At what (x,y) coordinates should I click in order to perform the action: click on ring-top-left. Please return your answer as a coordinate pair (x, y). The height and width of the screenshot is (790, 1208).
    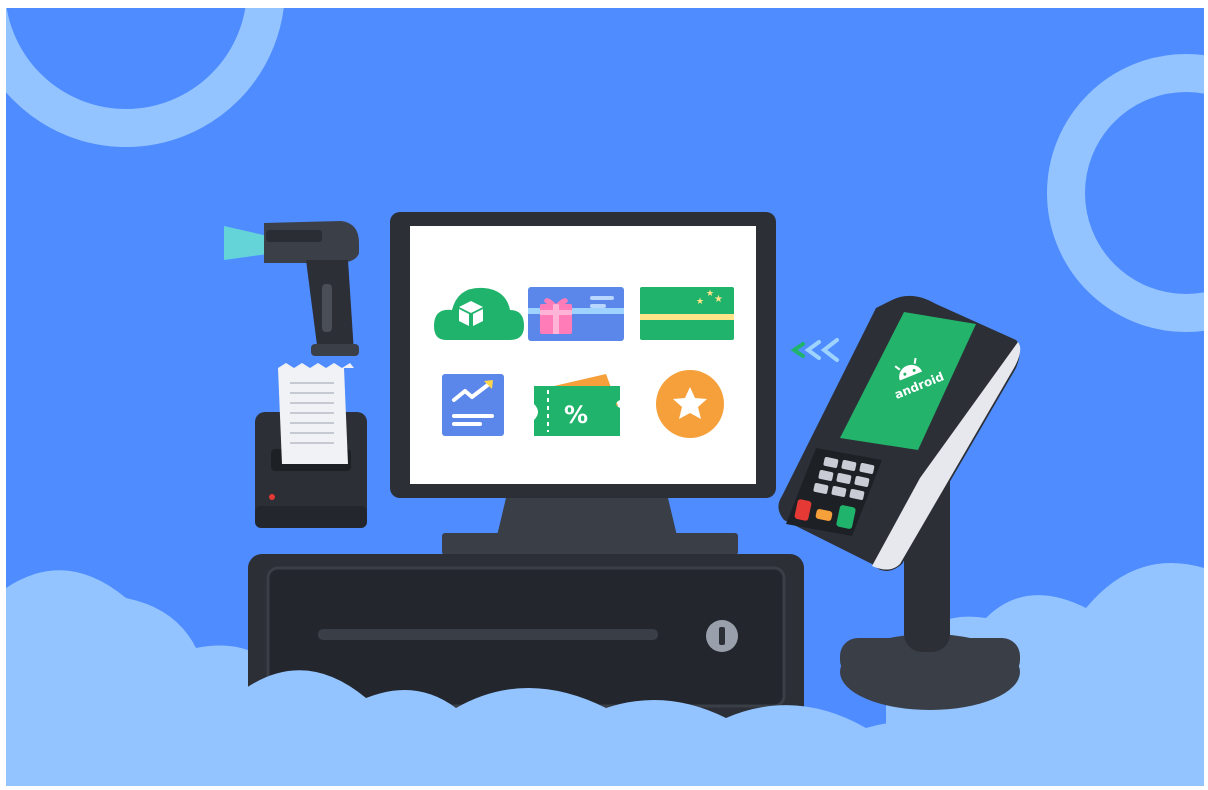
    Looking at the image, I should click on (145, 77).